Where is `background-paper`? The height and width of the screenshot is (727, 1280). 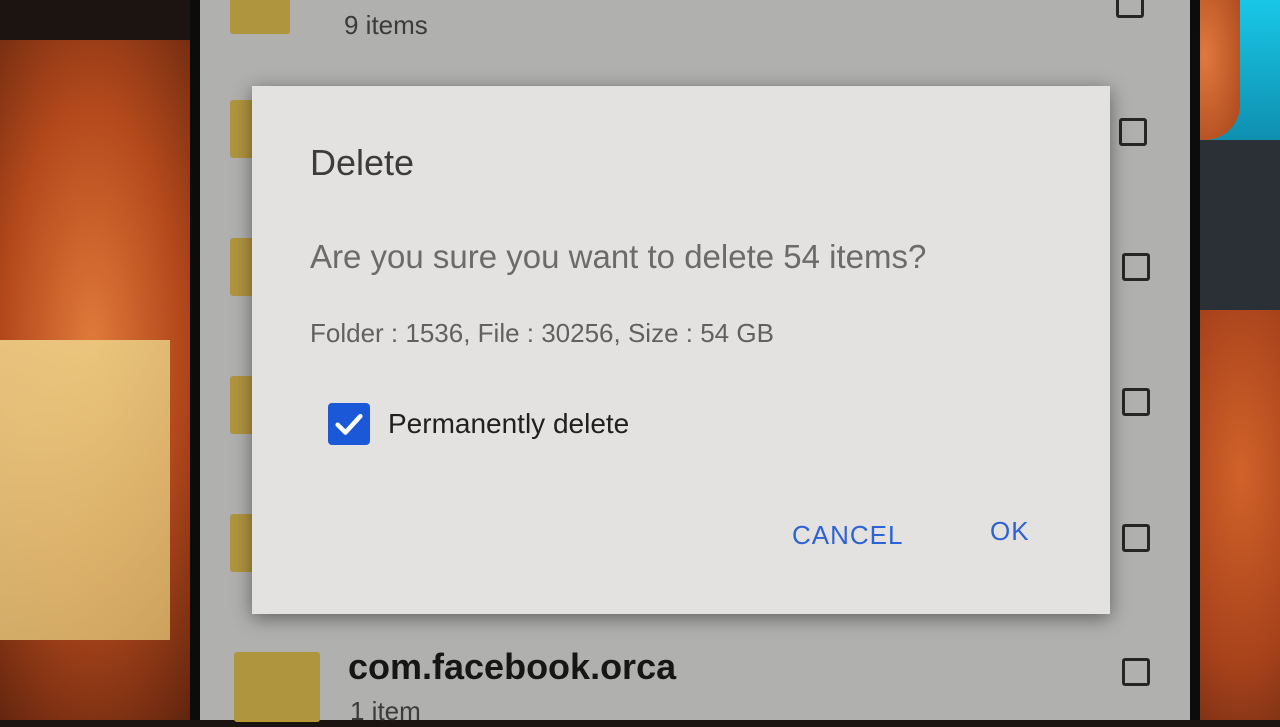 background-paper is located at coordinates (85, 490).